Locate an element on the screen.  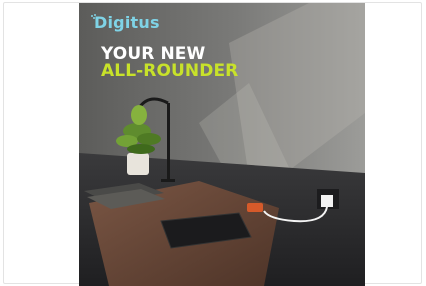
headline-line-2: ALL-ROUNDER is located at coordinates (170, 71).